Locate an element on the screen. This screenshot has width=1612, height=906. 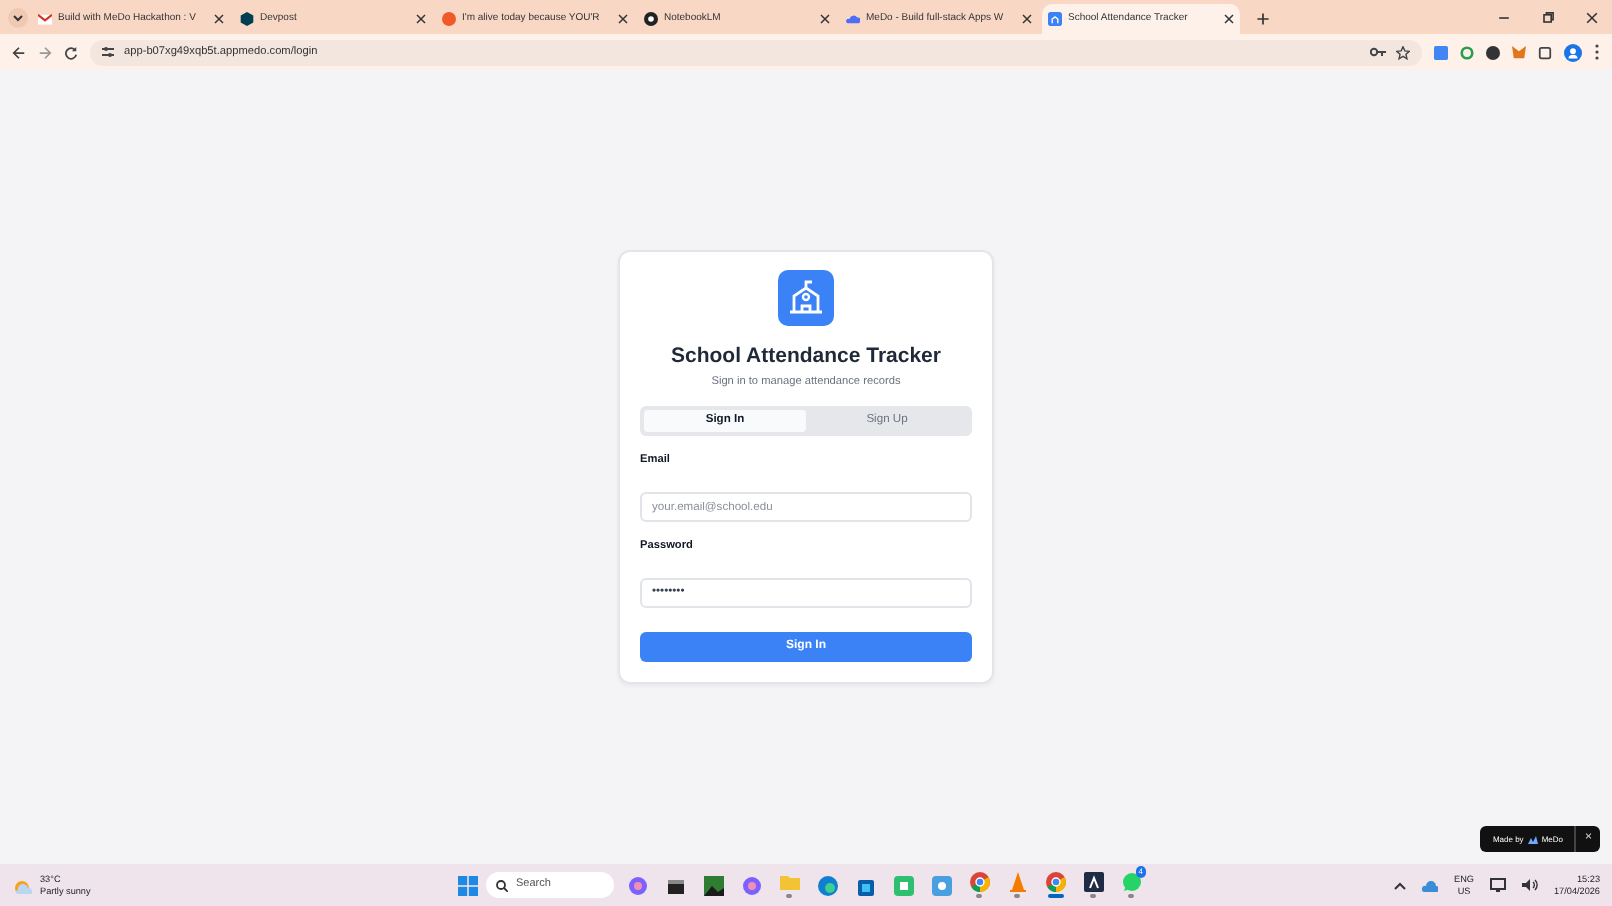
speaker-icon is located at coordinates (1530, 885).